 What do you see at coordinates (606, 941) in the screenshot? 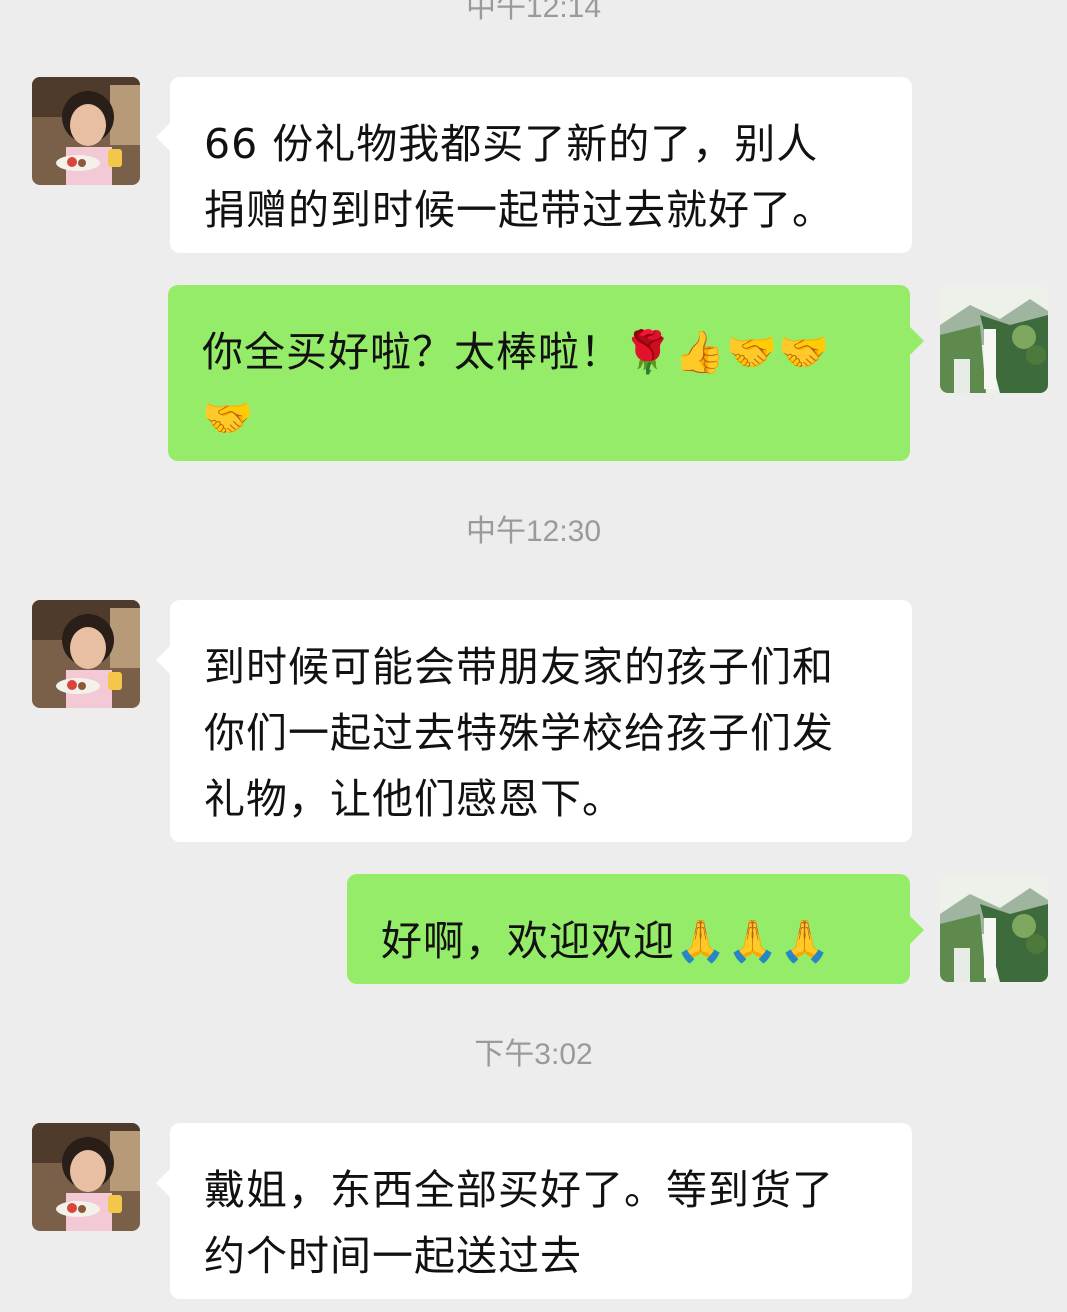
I see `message-text-line: 好啊，欢迎欢迎🙏🙏🙏` at bounding box center [606, 941].